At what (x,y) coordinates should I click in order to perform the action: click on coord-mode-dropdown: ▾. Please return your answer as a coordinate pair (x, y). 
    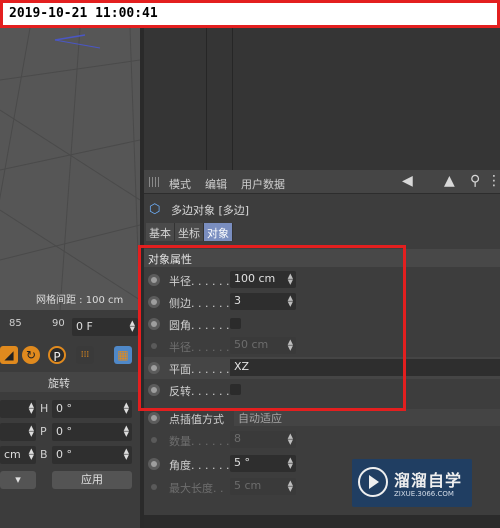
    Looking at the image, I should click on (18, 480).